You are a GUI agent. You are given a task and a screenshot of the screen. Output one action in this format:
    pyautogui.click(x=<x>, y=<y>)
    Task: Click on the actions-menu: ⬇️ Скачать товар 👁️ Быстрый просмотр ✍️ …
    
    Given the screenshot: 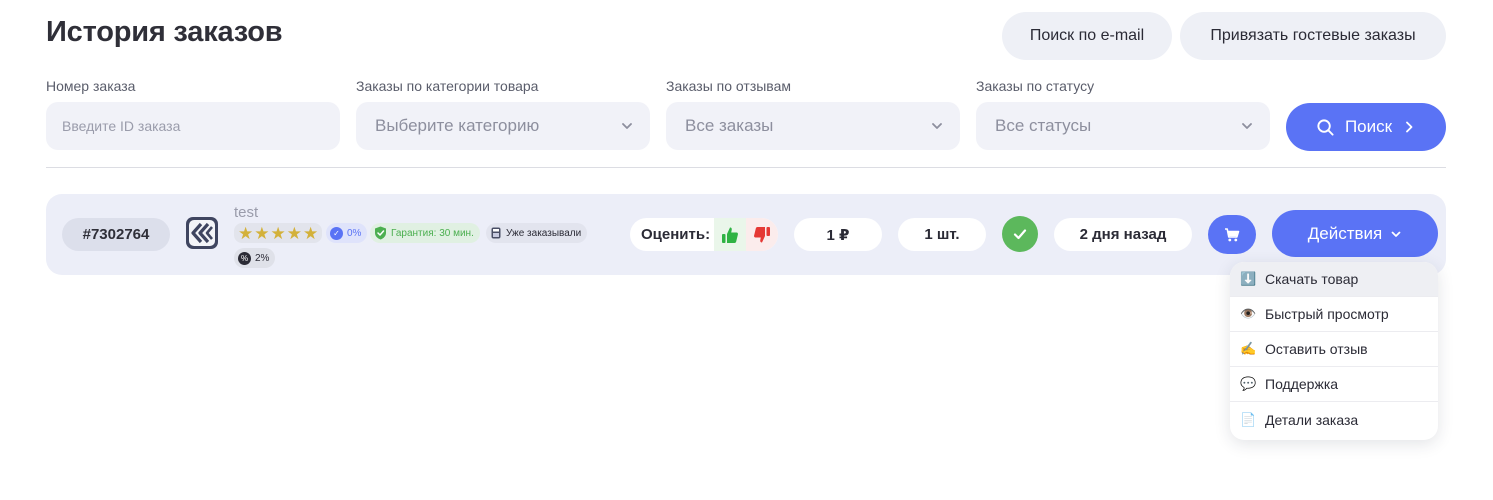 What is the action you would take?
    pyautogui.click(x=1334, y=351)
    